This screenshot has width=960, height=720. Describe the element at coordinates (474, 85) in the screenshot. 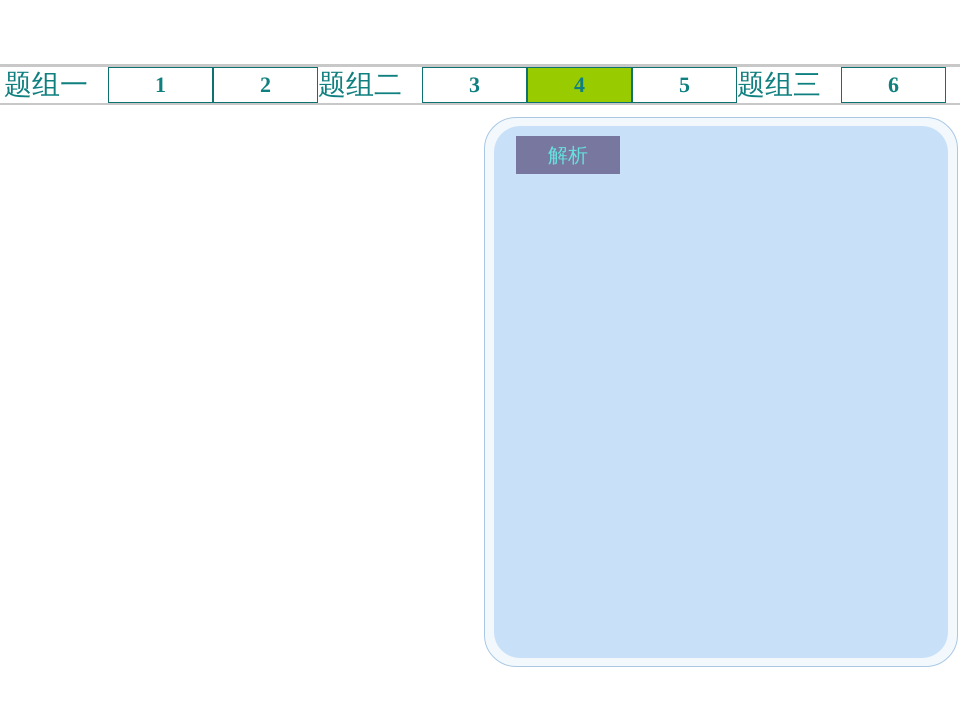

I see `question-tab: 3` at that location.